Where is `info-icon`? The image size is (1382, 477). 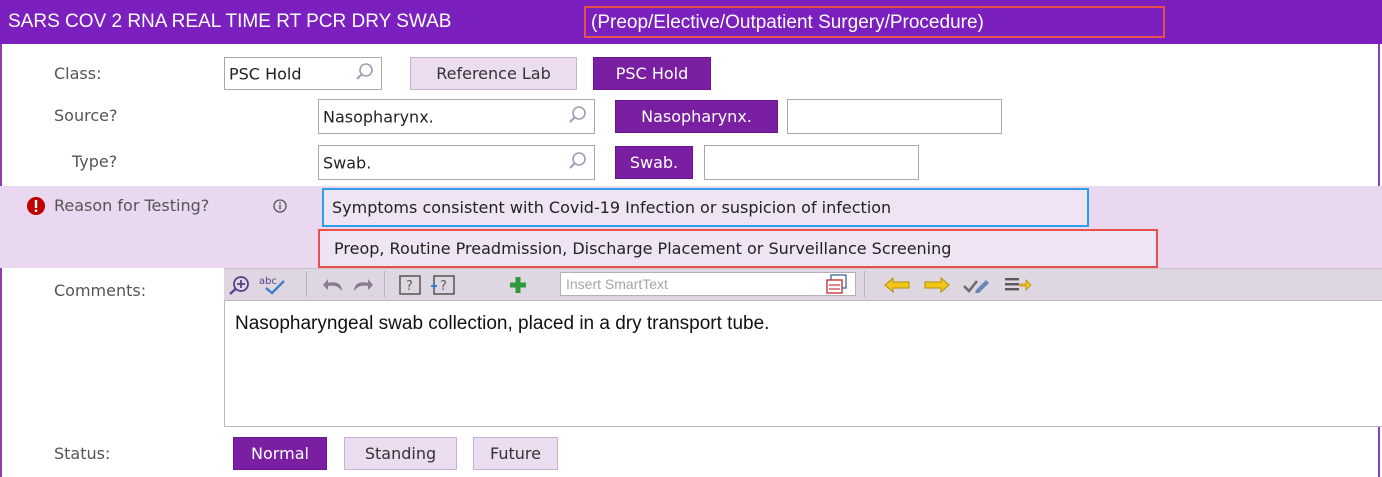
info-icon is located at coordinates (280, 208).